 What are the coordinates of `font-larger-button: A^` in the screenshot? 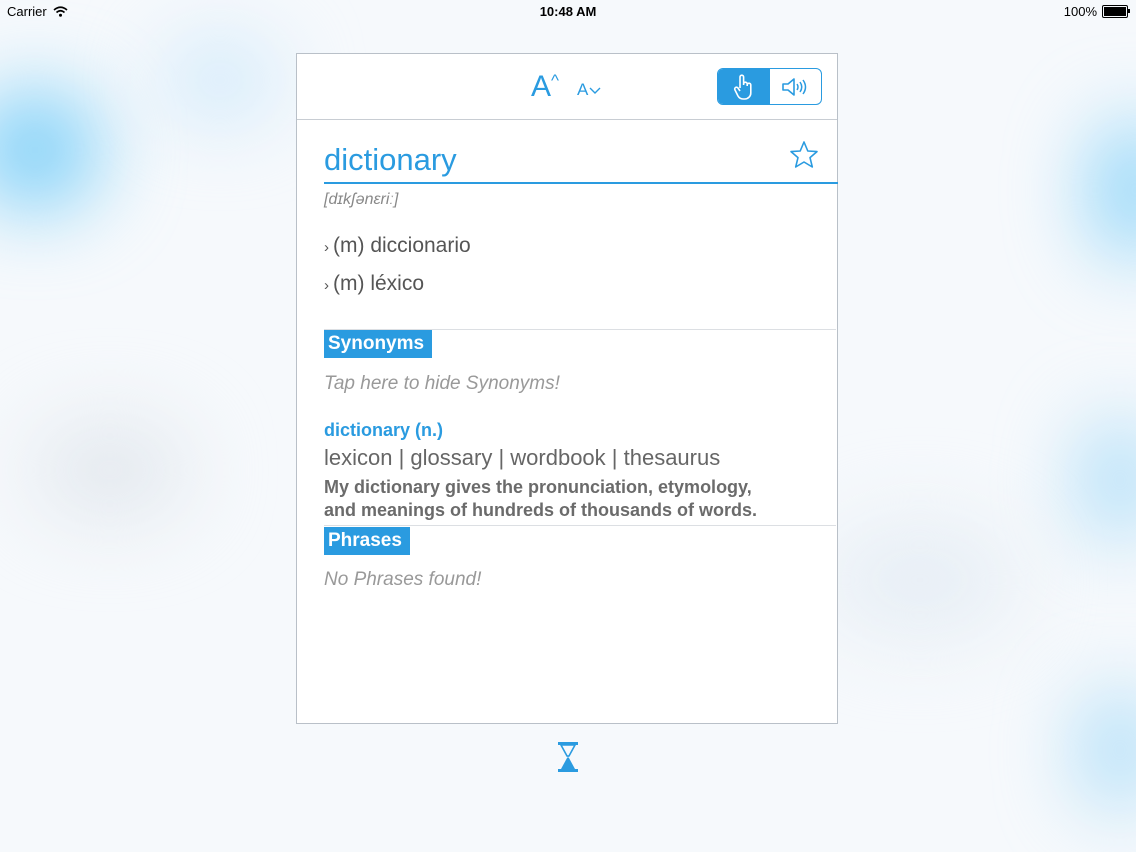 It's located at (545, 88).